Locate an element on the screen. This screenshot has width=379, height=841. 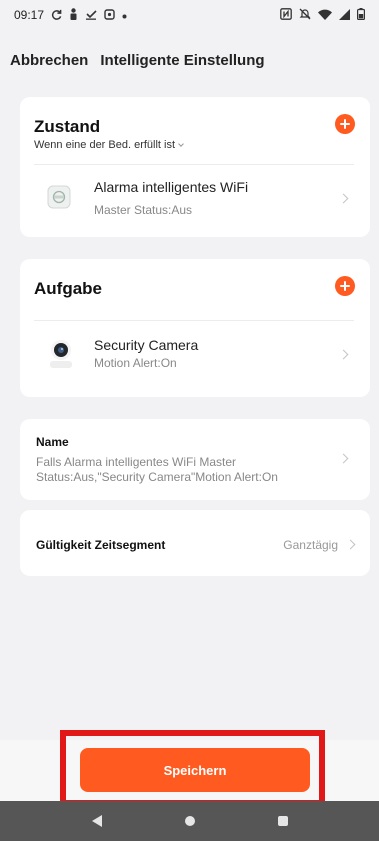
condition-mode-selector: Wenn eine der Bed. erfüllt ist is located at coordinates (109, 145).